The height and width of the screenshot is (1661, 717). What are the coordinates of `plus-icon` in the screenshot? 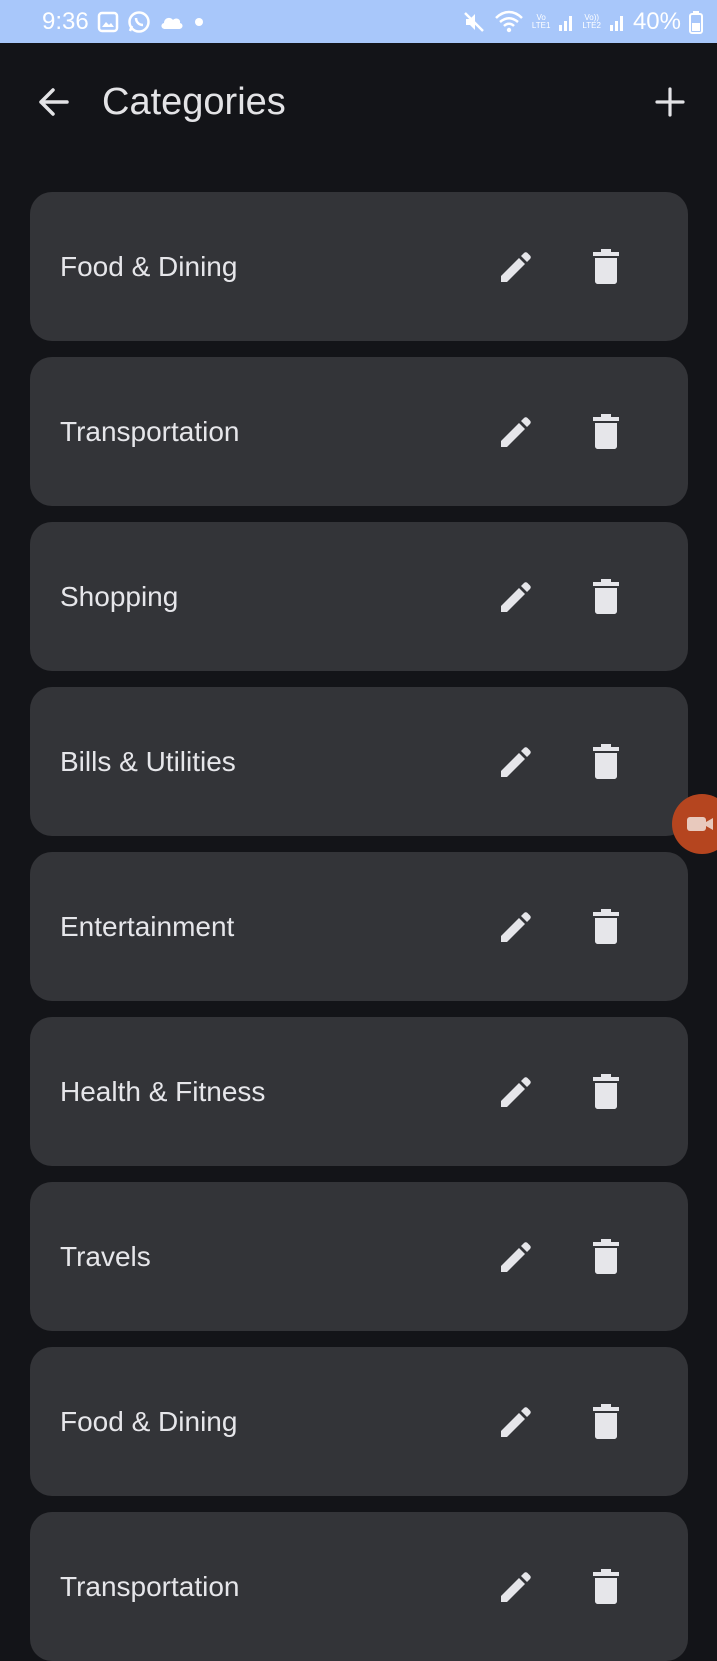 It's located at (670, 102).